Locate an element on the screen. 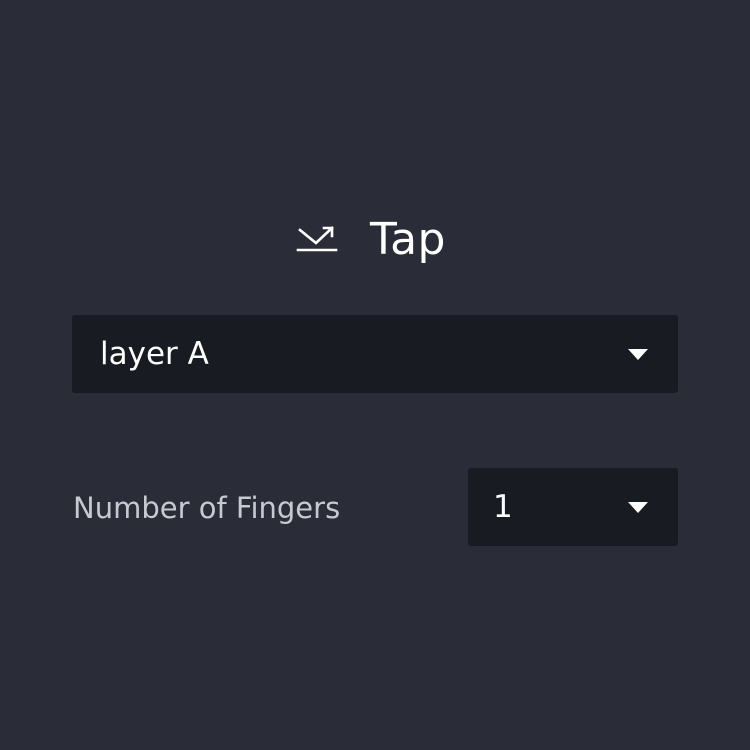  number-of-fingers-value: 1 is located at coordinates (503, 506).